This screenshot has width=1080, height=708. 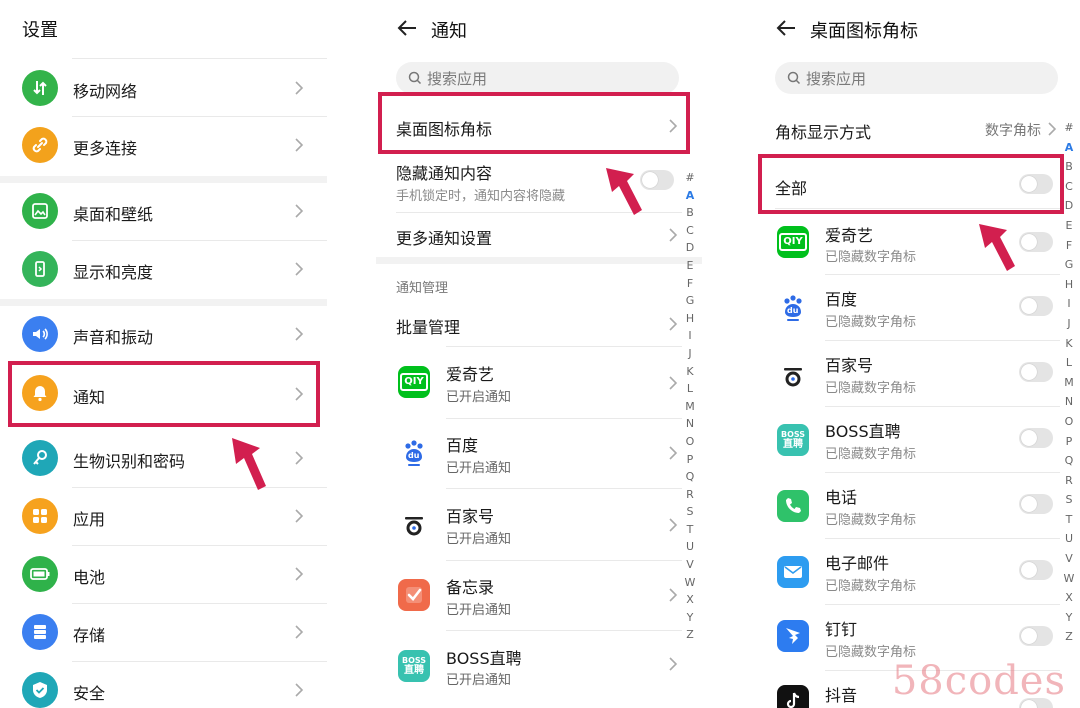 What do you see at coordinates (539, 323) in the screenshot?
I see `batch-manage-row: 批量管理` at bounding box center [539, 323].